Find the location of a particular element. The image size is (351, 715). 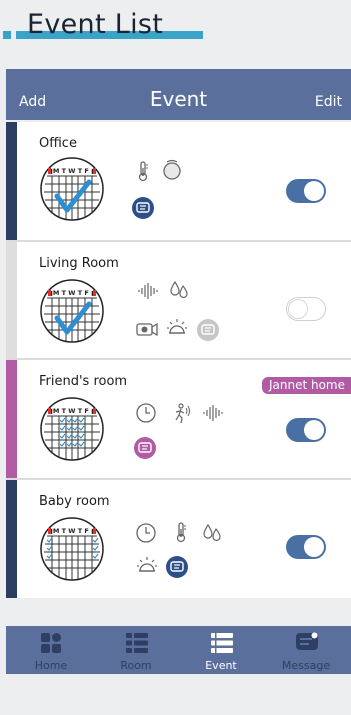

page-heading: Event List is located at coordinates (175, 26).